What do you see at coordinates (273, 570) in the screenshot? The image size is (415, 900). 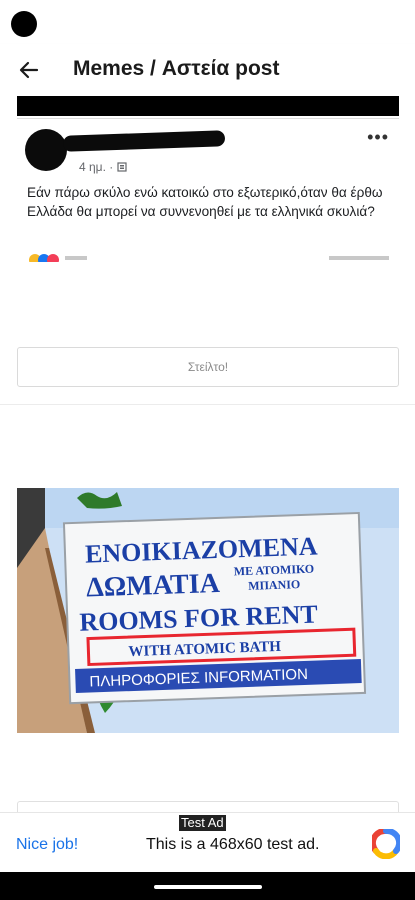 I see `sign-line-2a: ΜΕ ΑΤΟΜΙΚΟ` at bounding box center [273, 570].